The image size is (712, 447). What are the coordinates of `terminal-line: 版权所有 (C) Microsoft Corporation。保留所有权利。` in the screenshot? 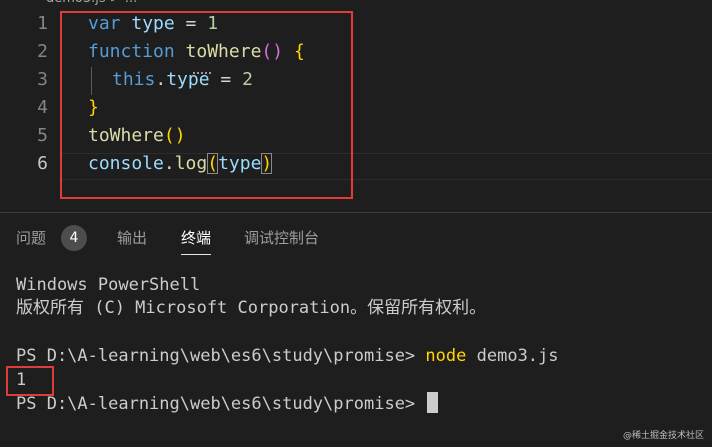 It's located at (251, 308).